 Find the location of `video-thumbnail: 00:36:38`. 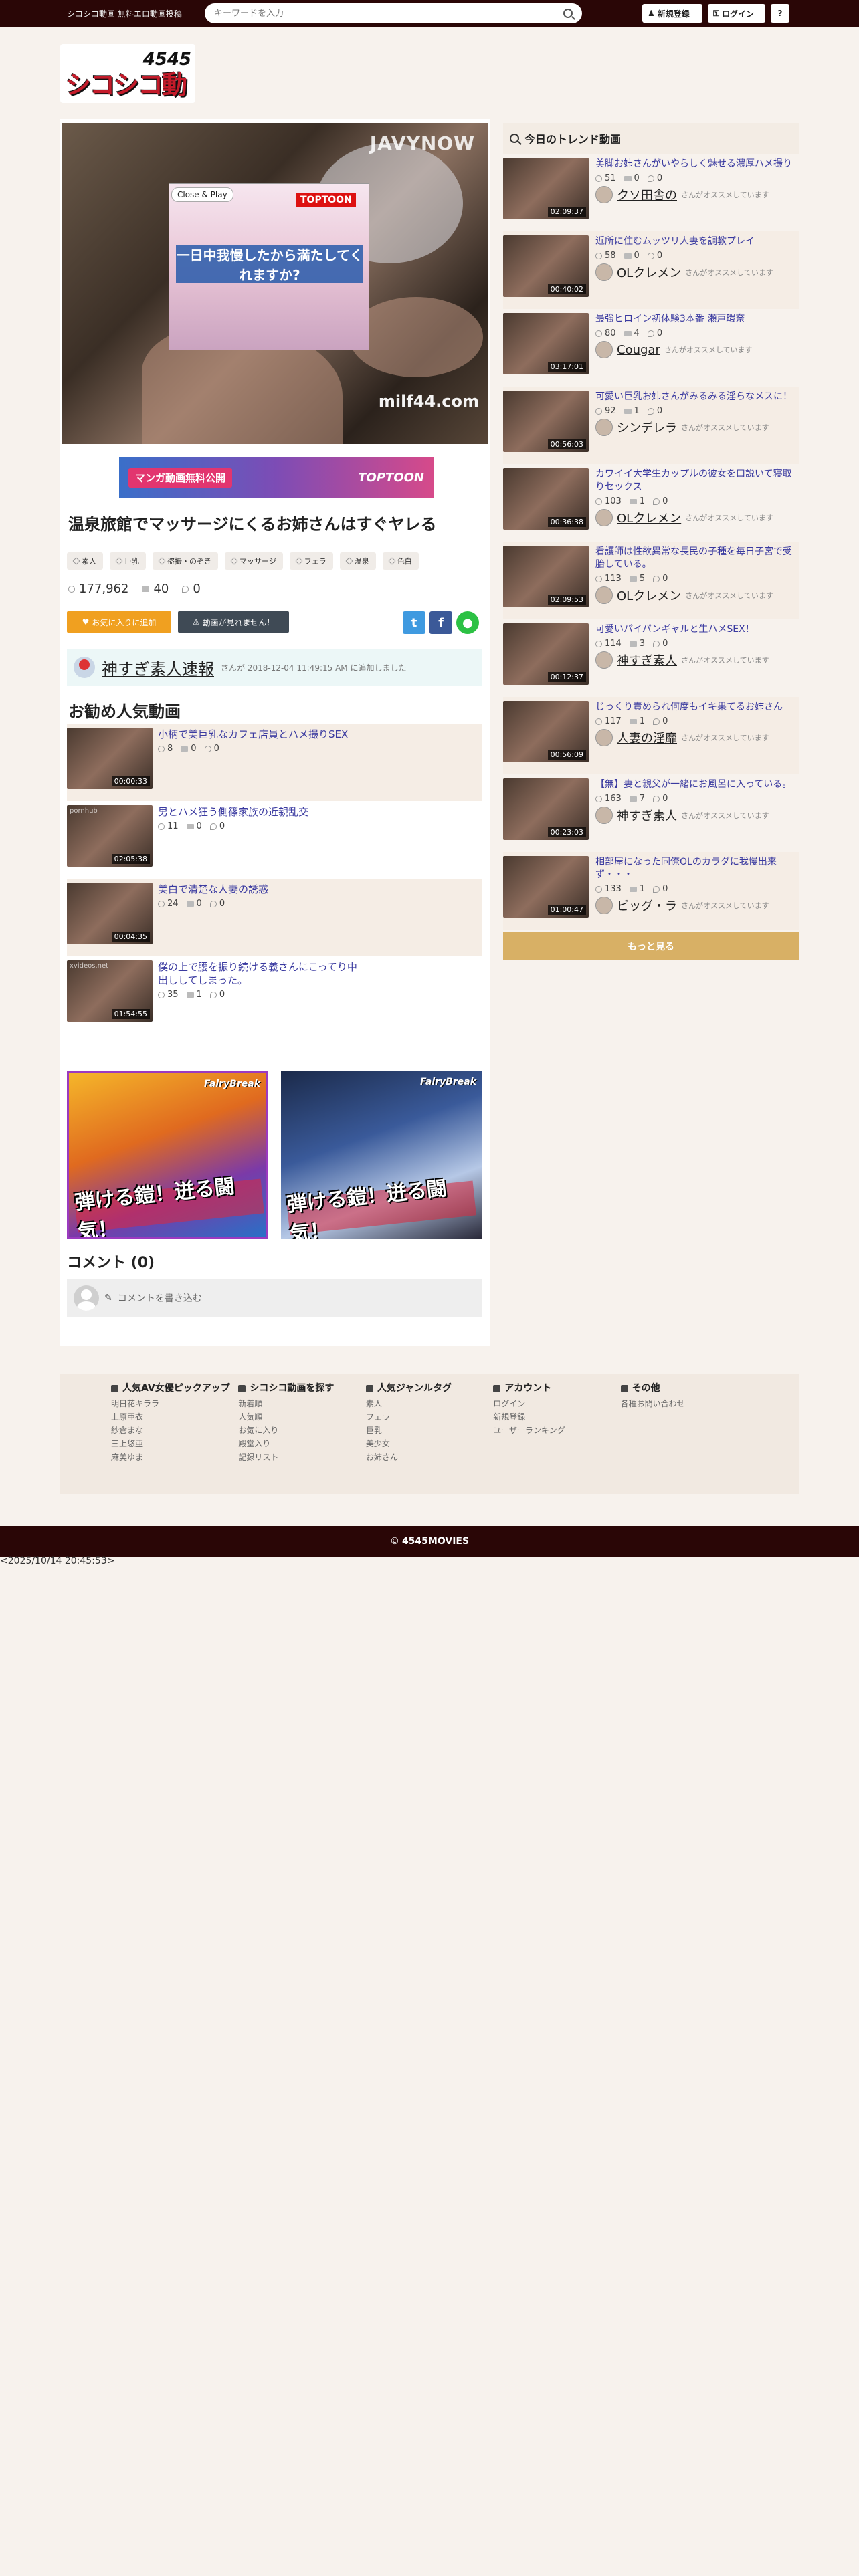

video-thumbnail: 00:36:38 is located at coordinates (546, 499).